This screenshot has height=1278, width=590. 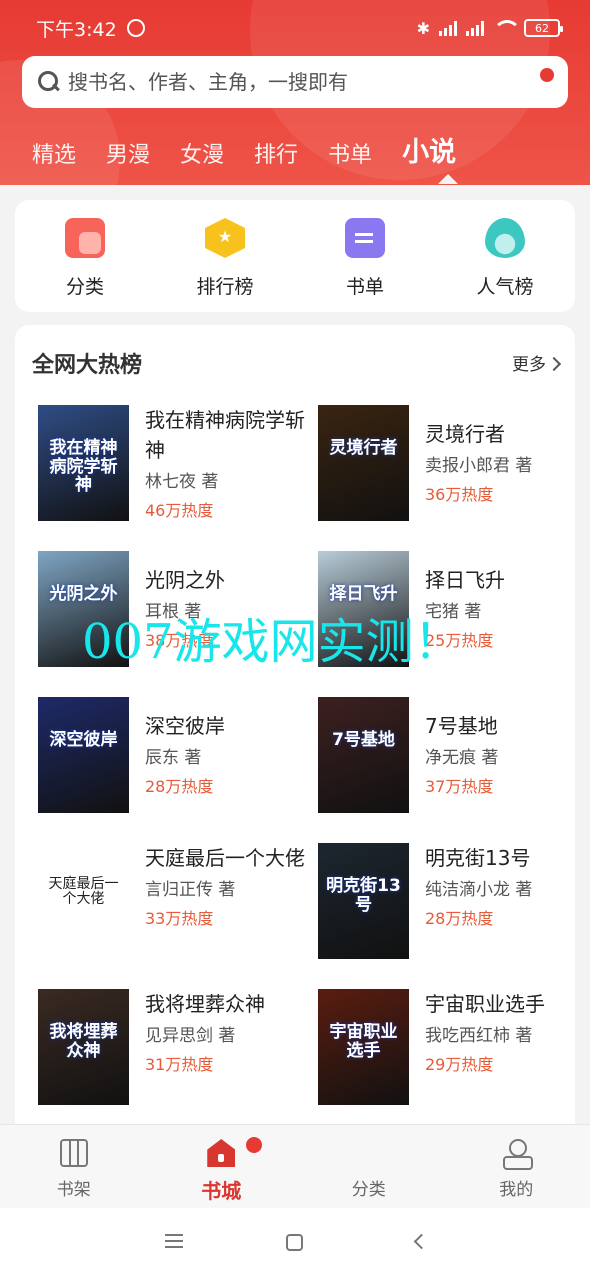 What do you see at coordinates (182, 482) in the screenshot?
I see `book-author: 林七夜 著` at bounding box center [182, 482].